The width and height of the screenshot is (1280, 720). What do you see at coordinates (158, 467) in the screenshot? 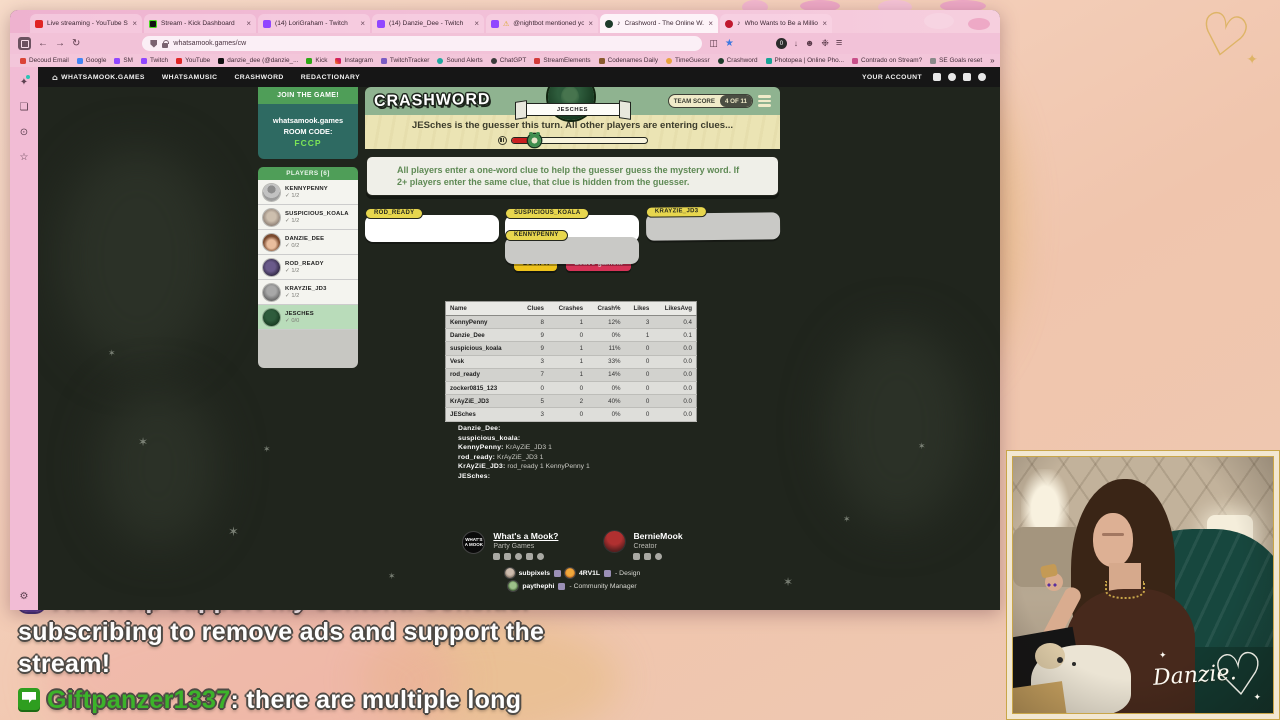
I see `leaf-pattern` at bounding box center [158, 467].